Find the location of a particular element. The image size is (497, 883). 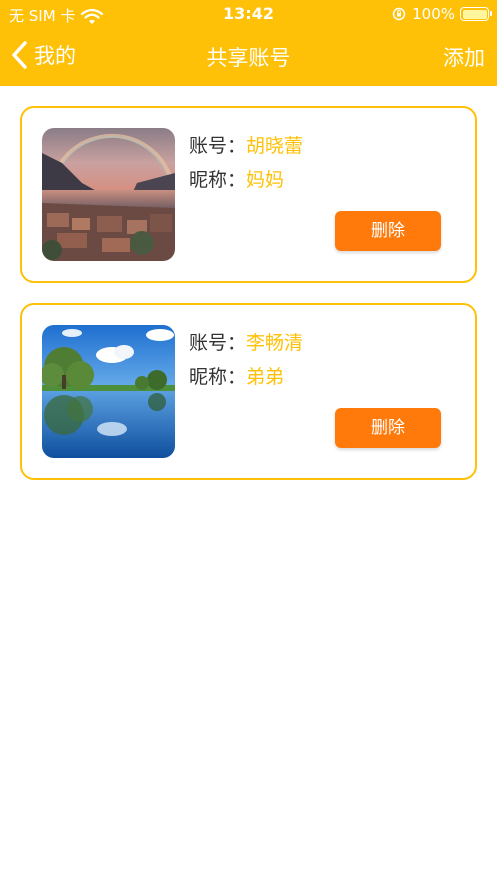

status-right: 100% is located at coordinates (442, 14).